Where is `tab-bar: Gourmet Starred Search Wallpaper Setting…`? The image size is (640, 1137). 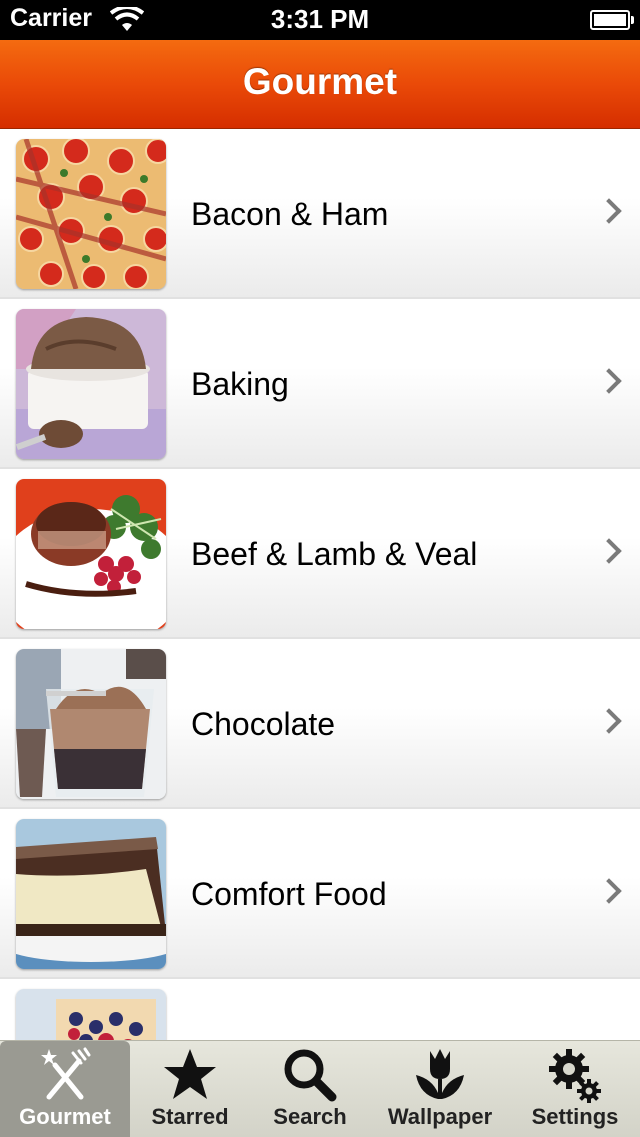
tab-bar: Gourmet Starred Search Wallpaper Setting… is located at coordinates (320, 1088).